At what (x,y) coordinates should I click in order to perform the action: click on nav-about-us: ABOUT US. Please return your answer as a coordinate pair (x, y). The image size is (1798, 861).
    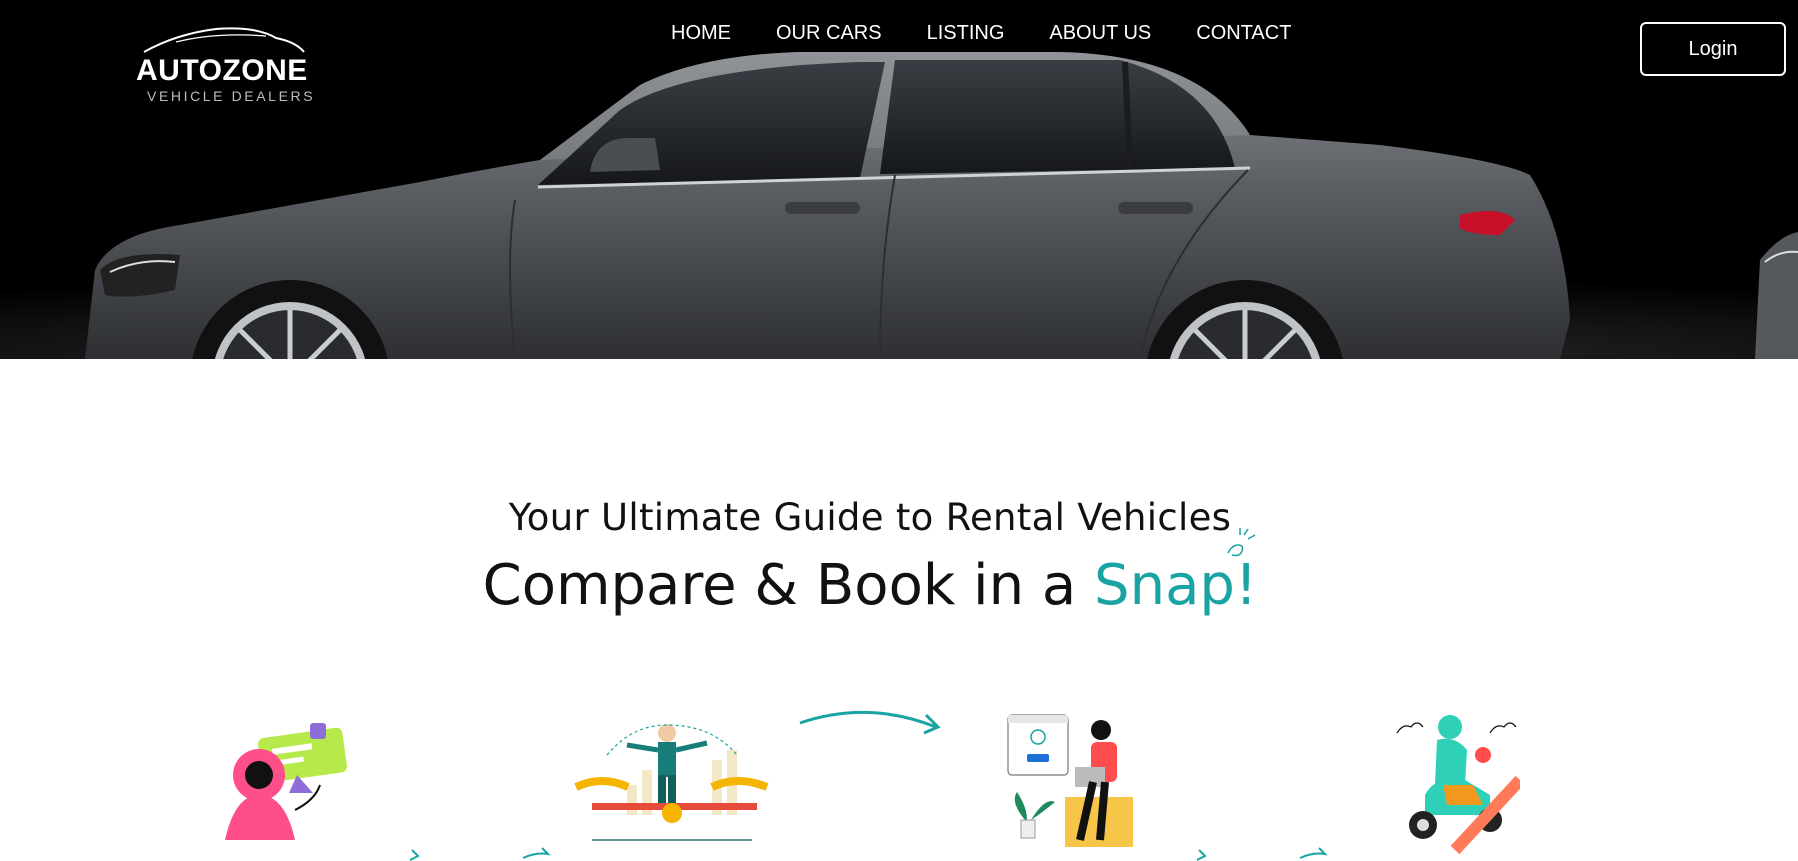
    Looking at the image, I should click on (1100, 33).